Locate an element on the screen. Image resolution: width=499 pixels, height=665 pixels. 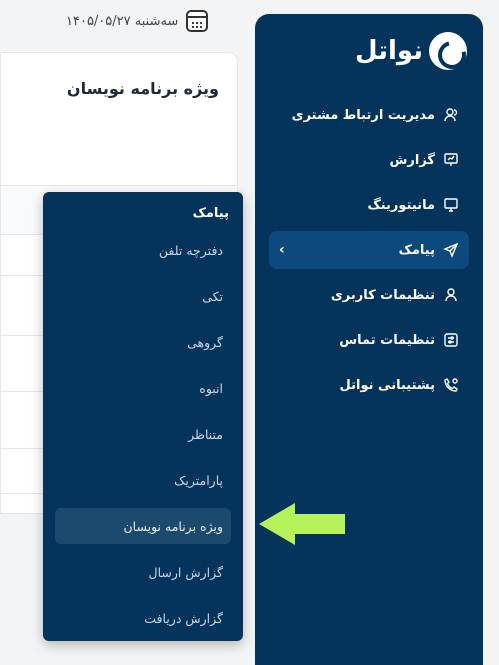
support-phone-icon is located at coordinates (451, 385).